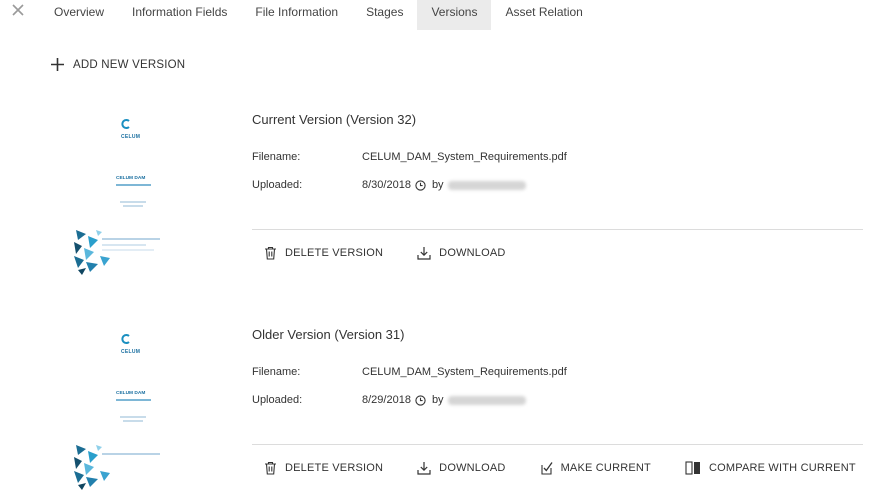 This screenshot has height=501, width=891. Describe the element at coordinates (334, 119) in the screenshot. I see `version-title: Current Version (Version 32)` at that location.